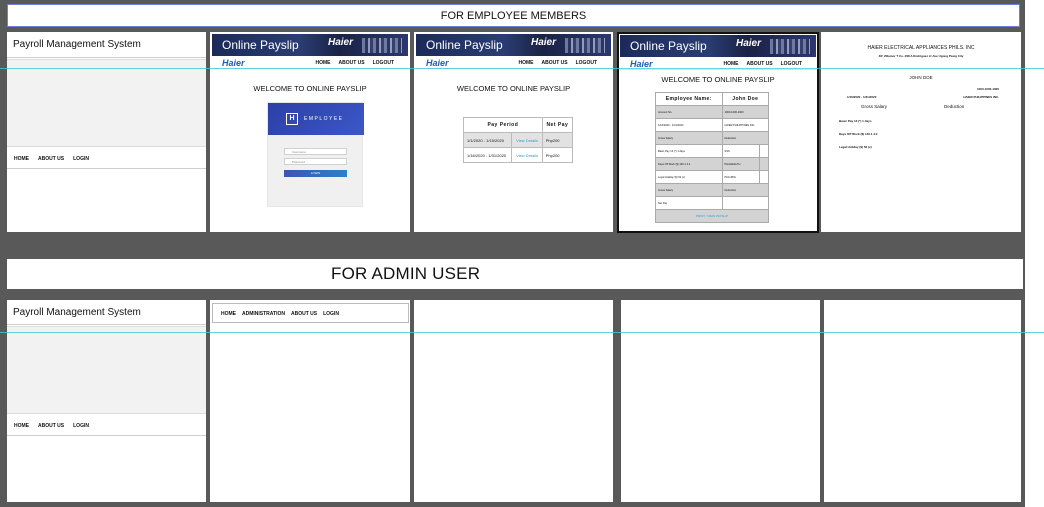  What do you see at coordinates (487, 140) in the screenshot?
I see `period-cell: 1/1/2020 - 1/15/2020` at bounding box center [487, 140].